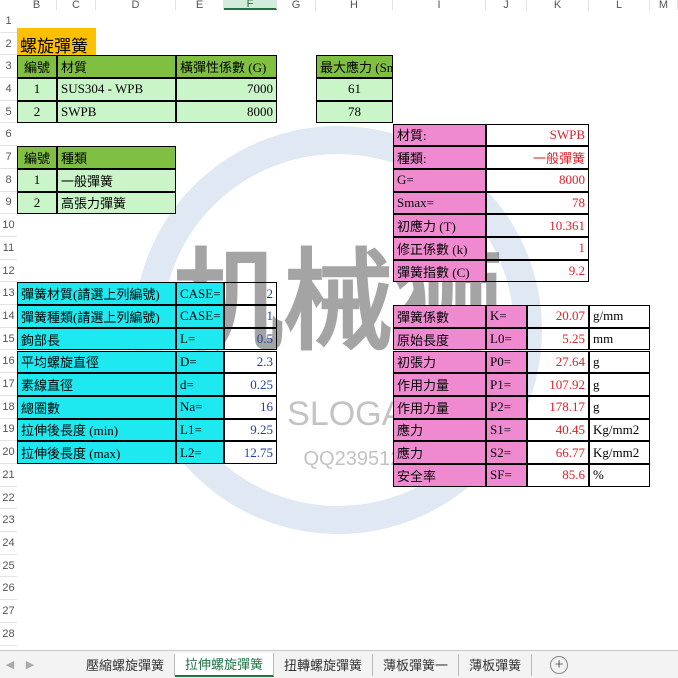 This screenshot has height=678, width=678. I want to click on row-header-26: 26, so click(8, 589).